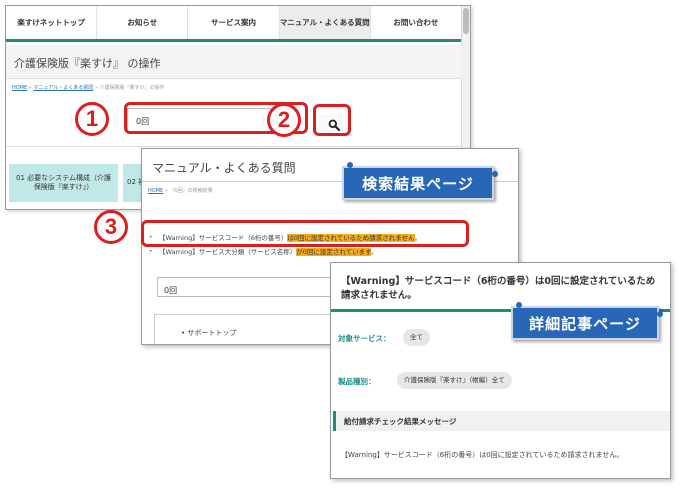 This screenshot has width=700, height=500. I want to click on section-heading-text: 給付請求チェック結果メッセージ, so click(400, 421).